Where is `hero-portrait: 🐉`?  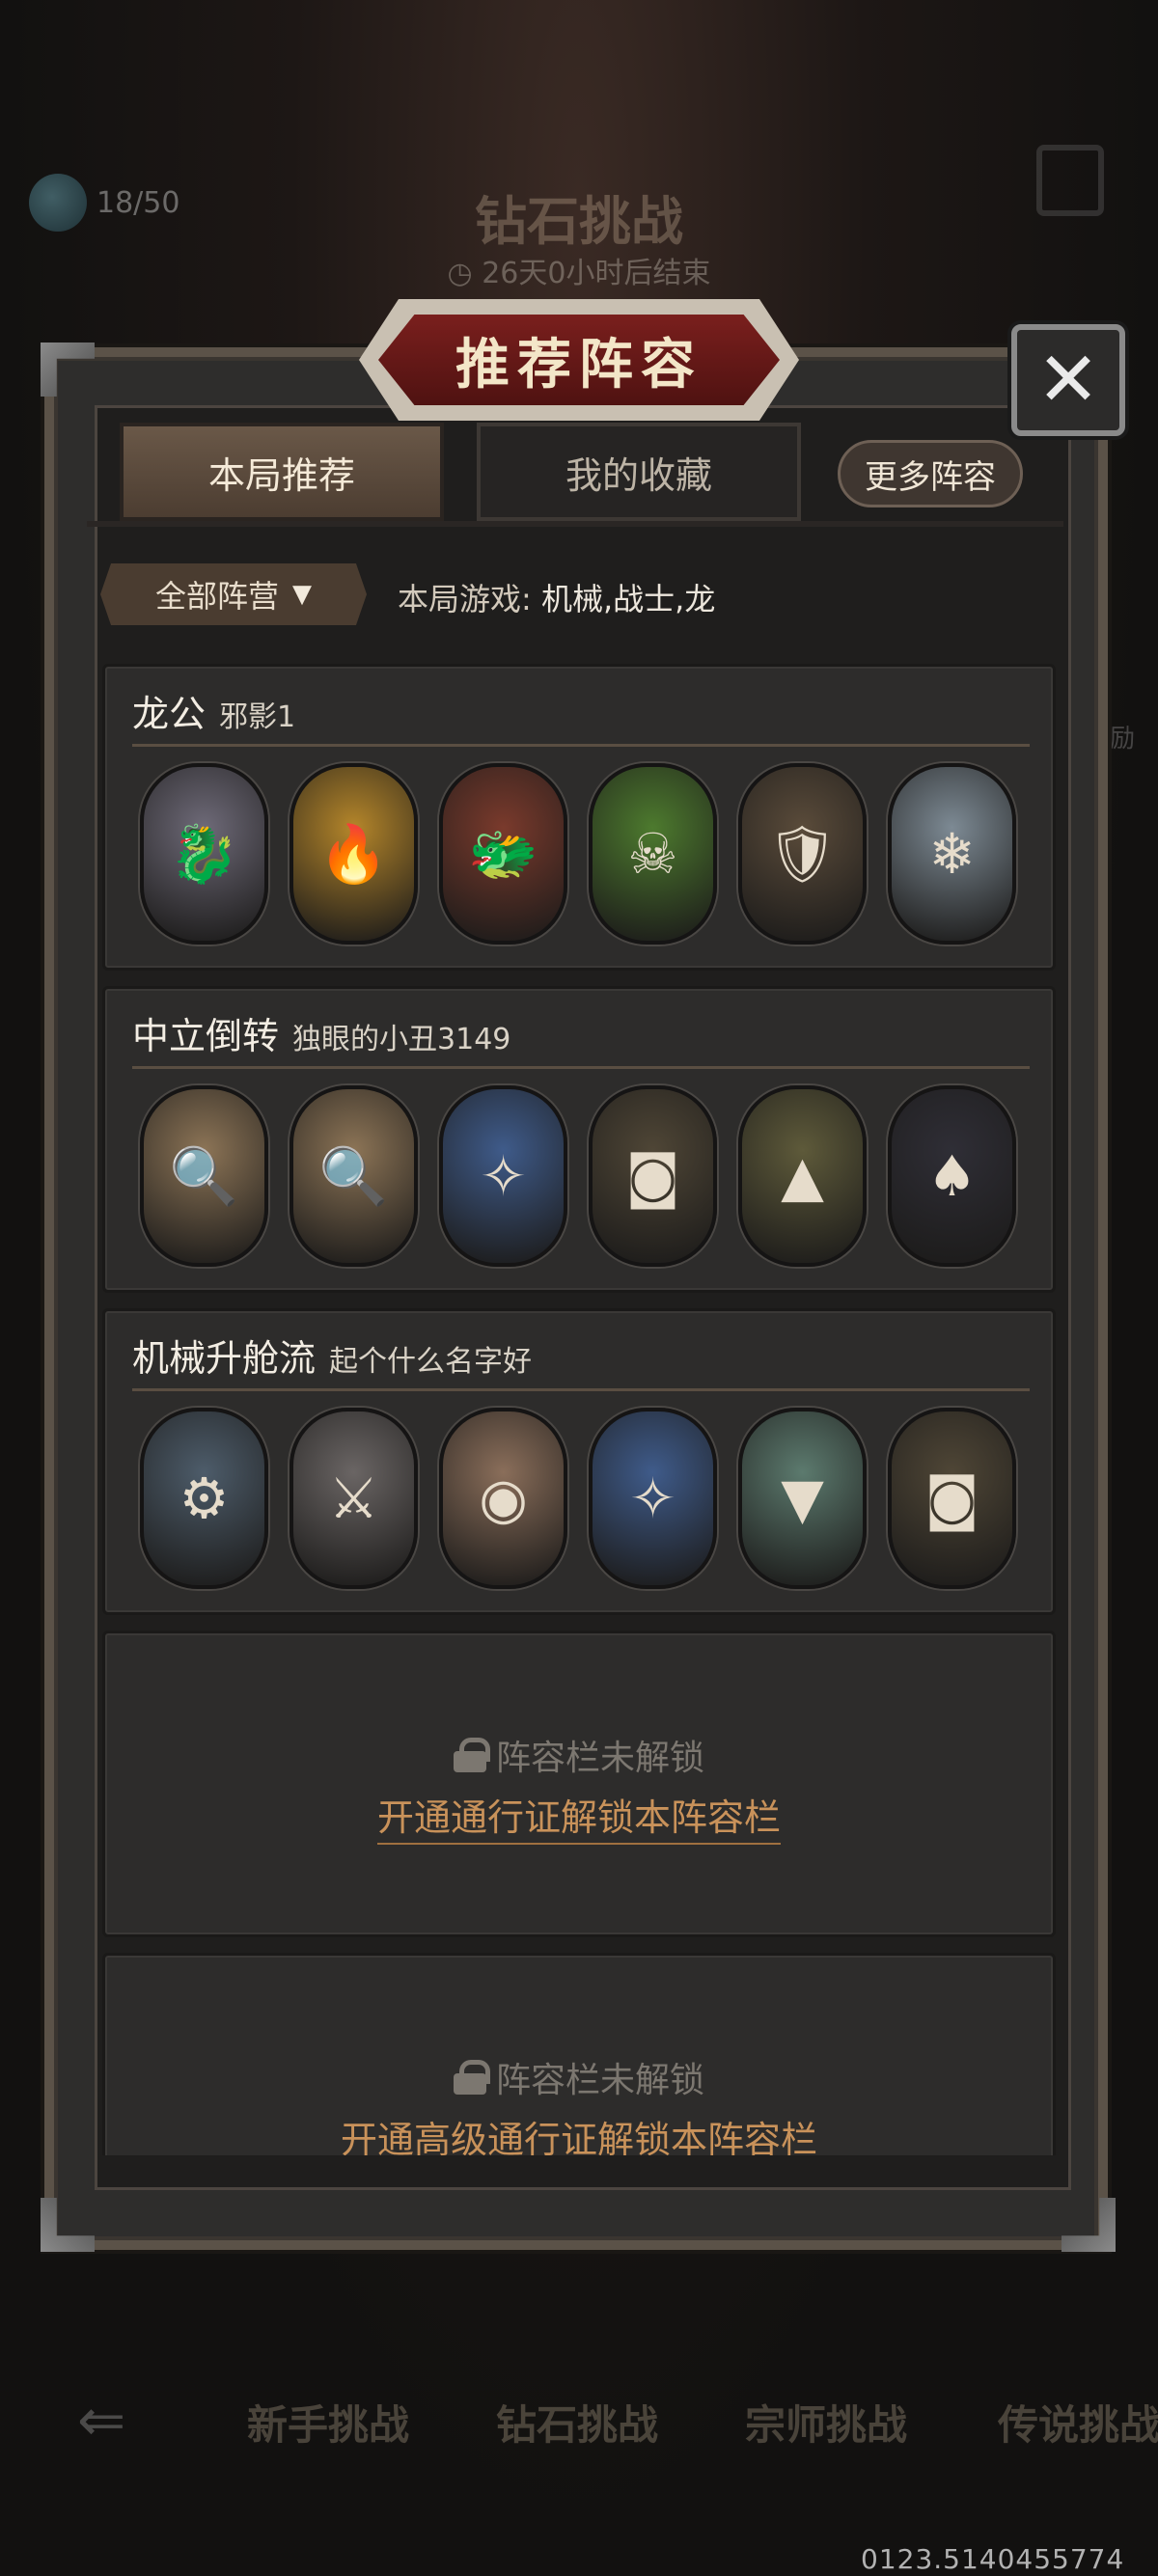 hero-portrait: 🐉 is located at coordinates (204, 854).